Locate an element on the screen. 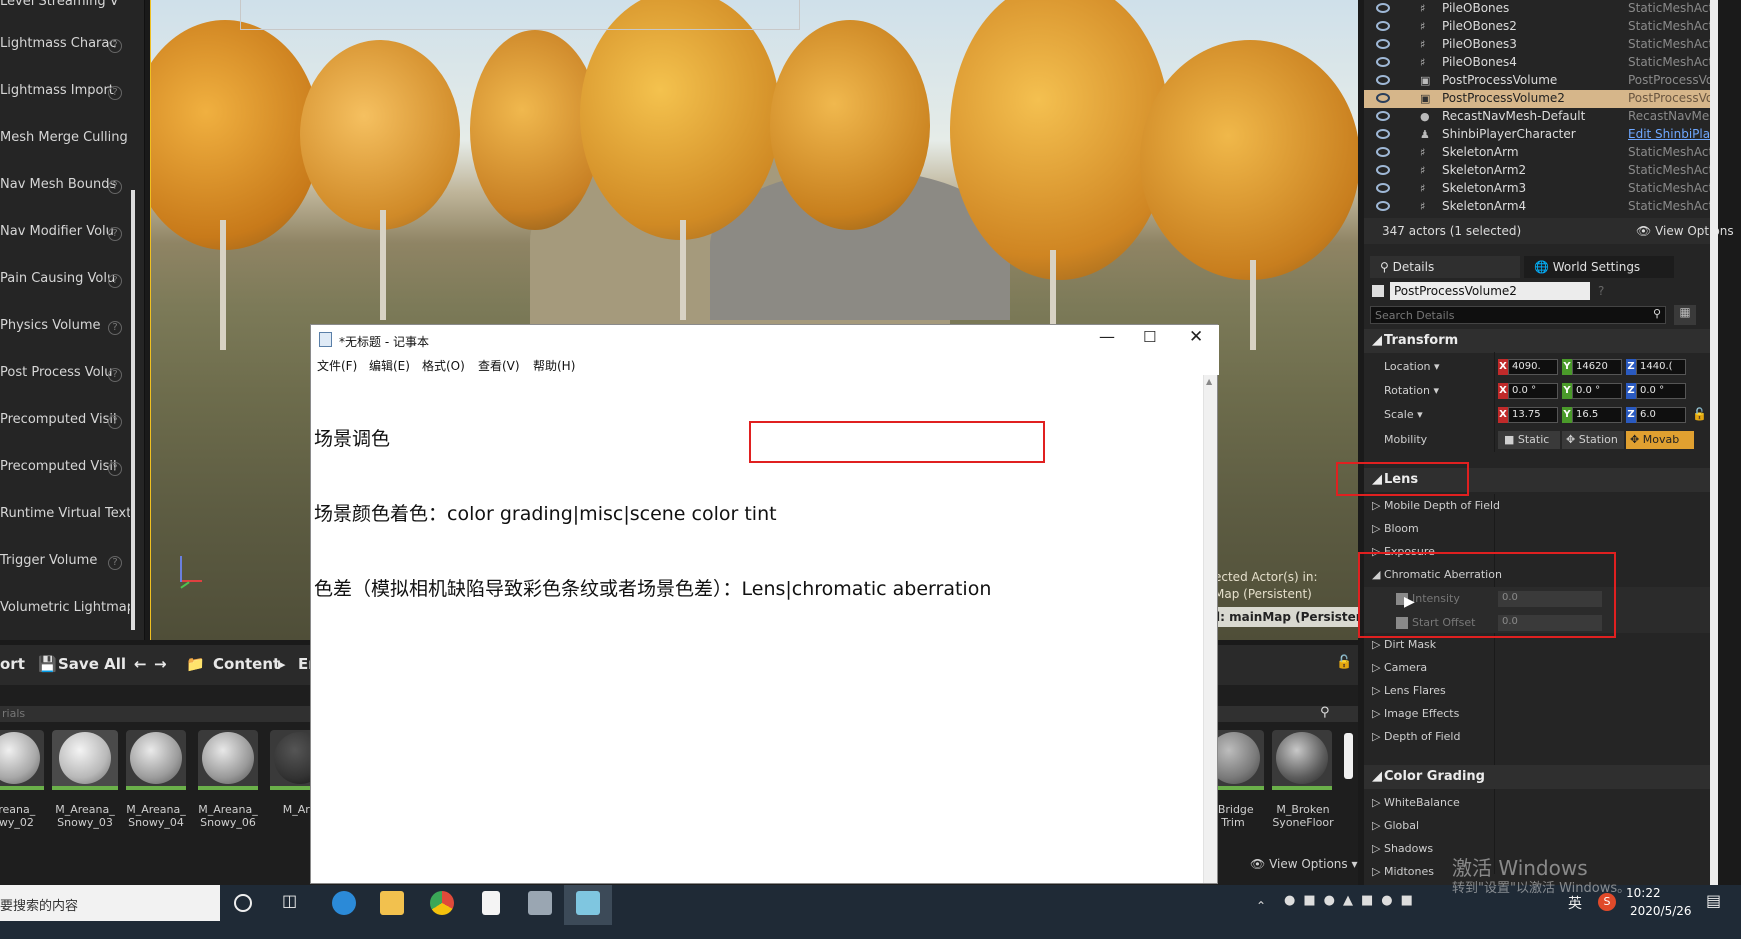 The image size is (1741, 939). ime-indicator: 英 is located at coordinates (1575, 903).